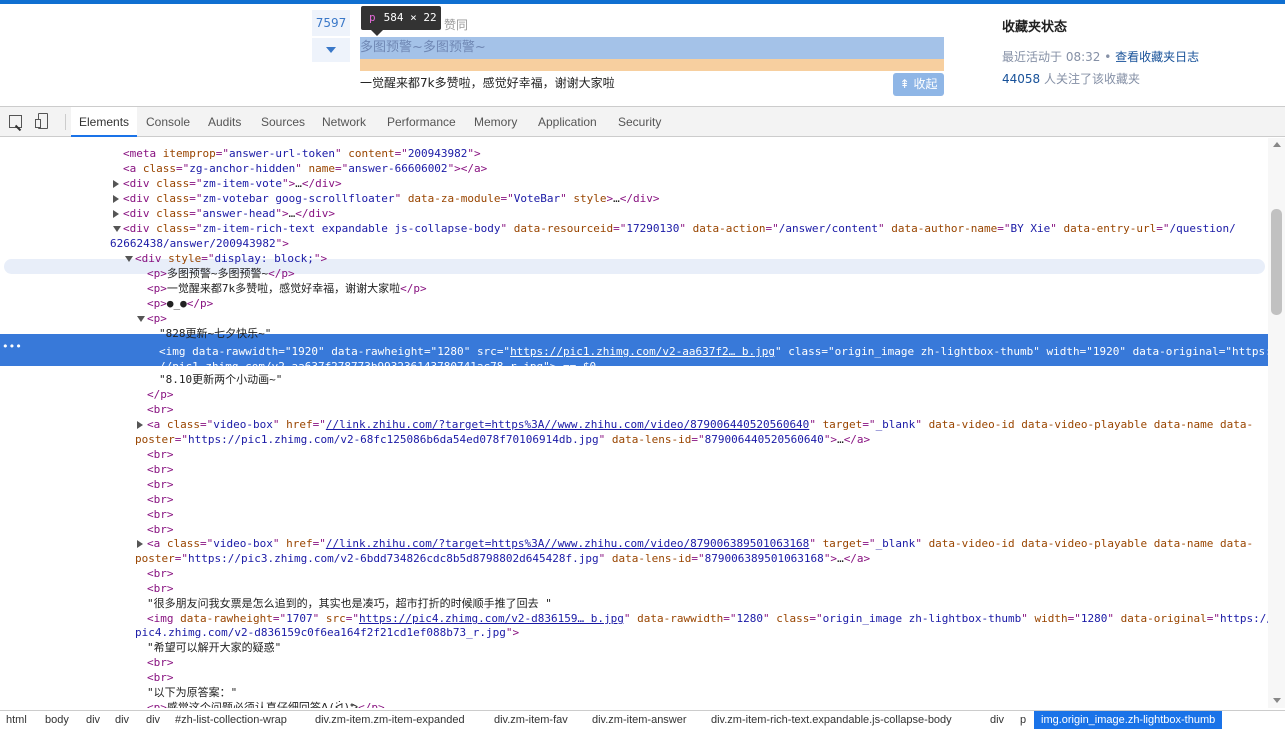  Describe the element at coordinates (639, 122) in the screenshot. I see `tab-security: Security` at that location.